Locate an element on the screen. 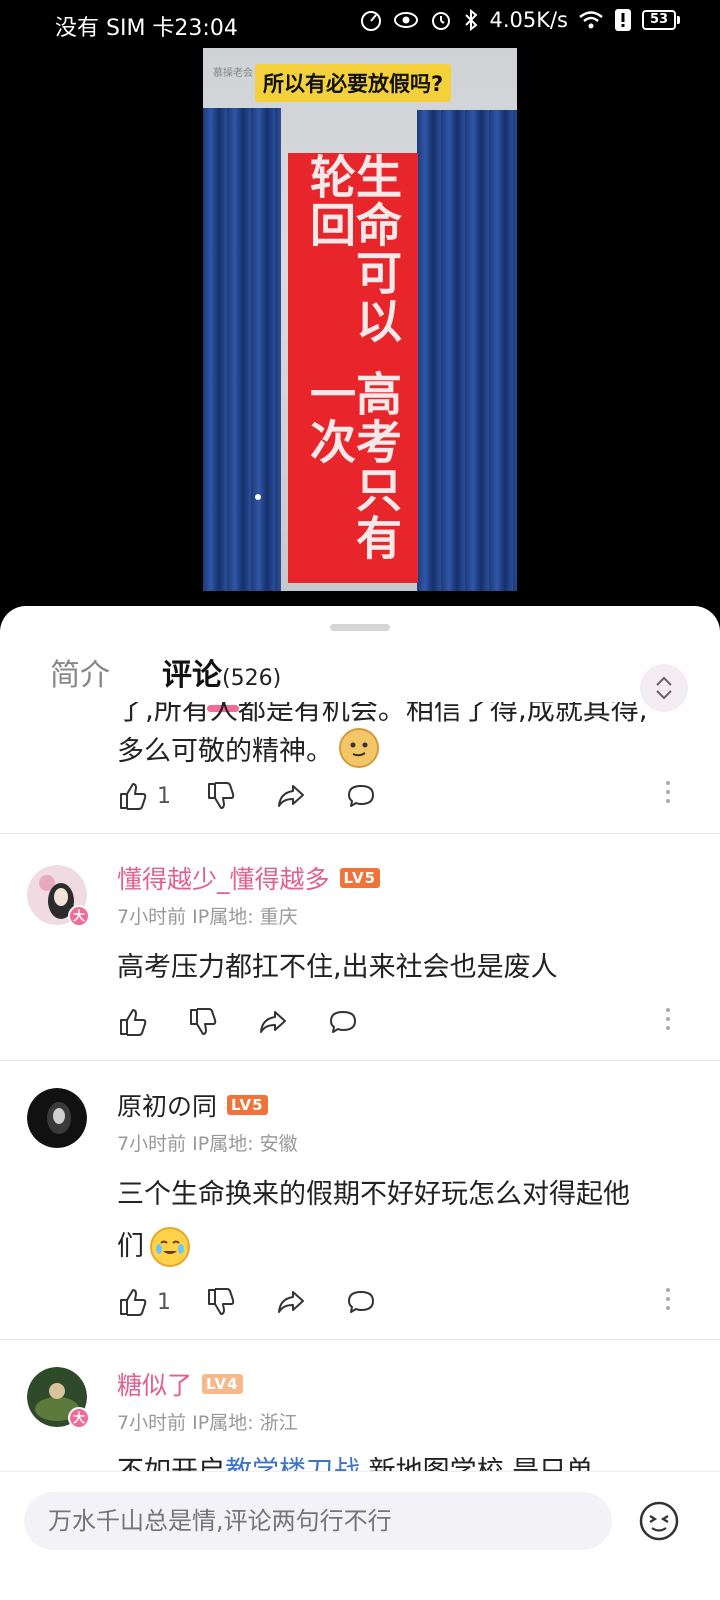  status-icons: 4.05K/s 53 is located at coordinates (519, 20).